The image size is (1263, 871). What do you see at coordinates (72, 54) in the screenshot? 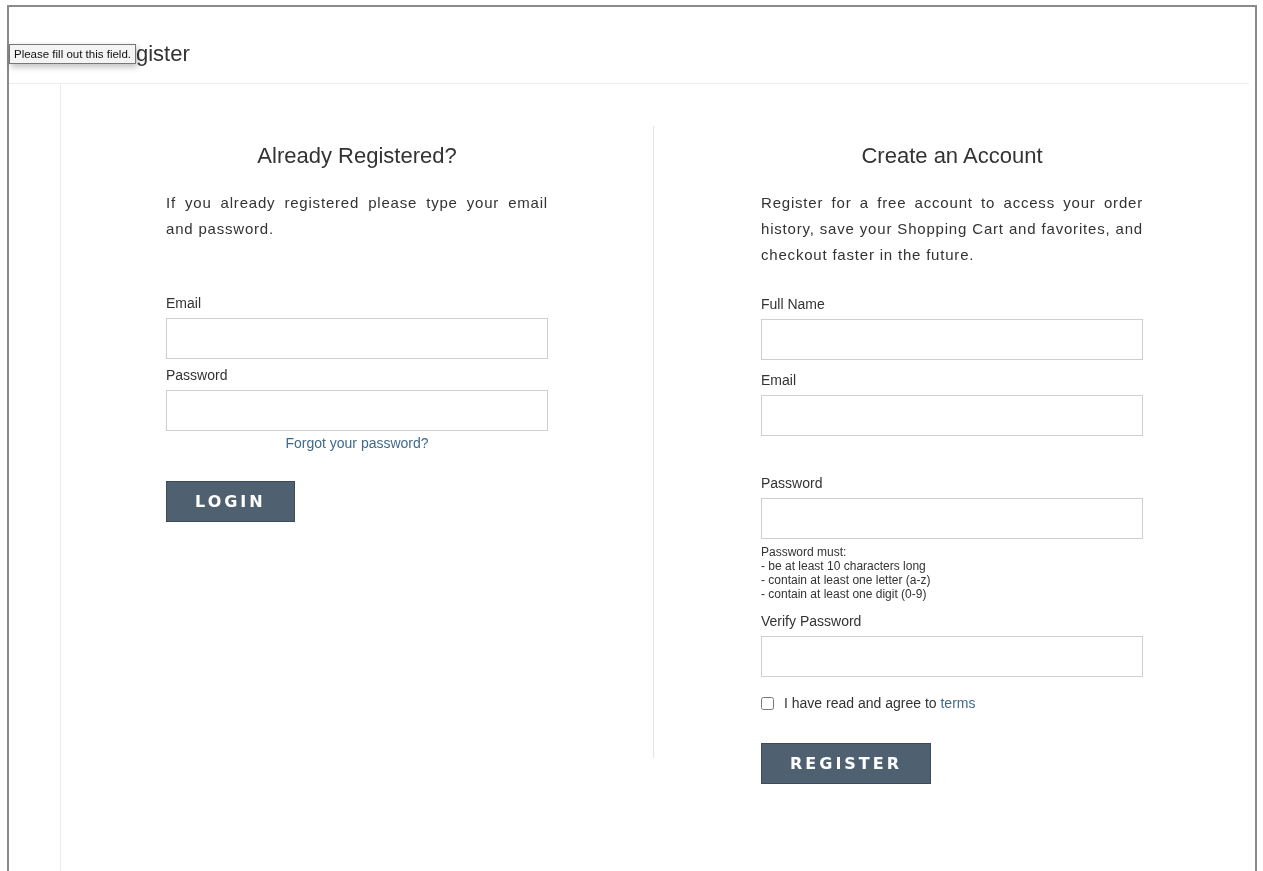
I see `validation-tooltip: Please fill out this field.` at bounding box center [72, 54].